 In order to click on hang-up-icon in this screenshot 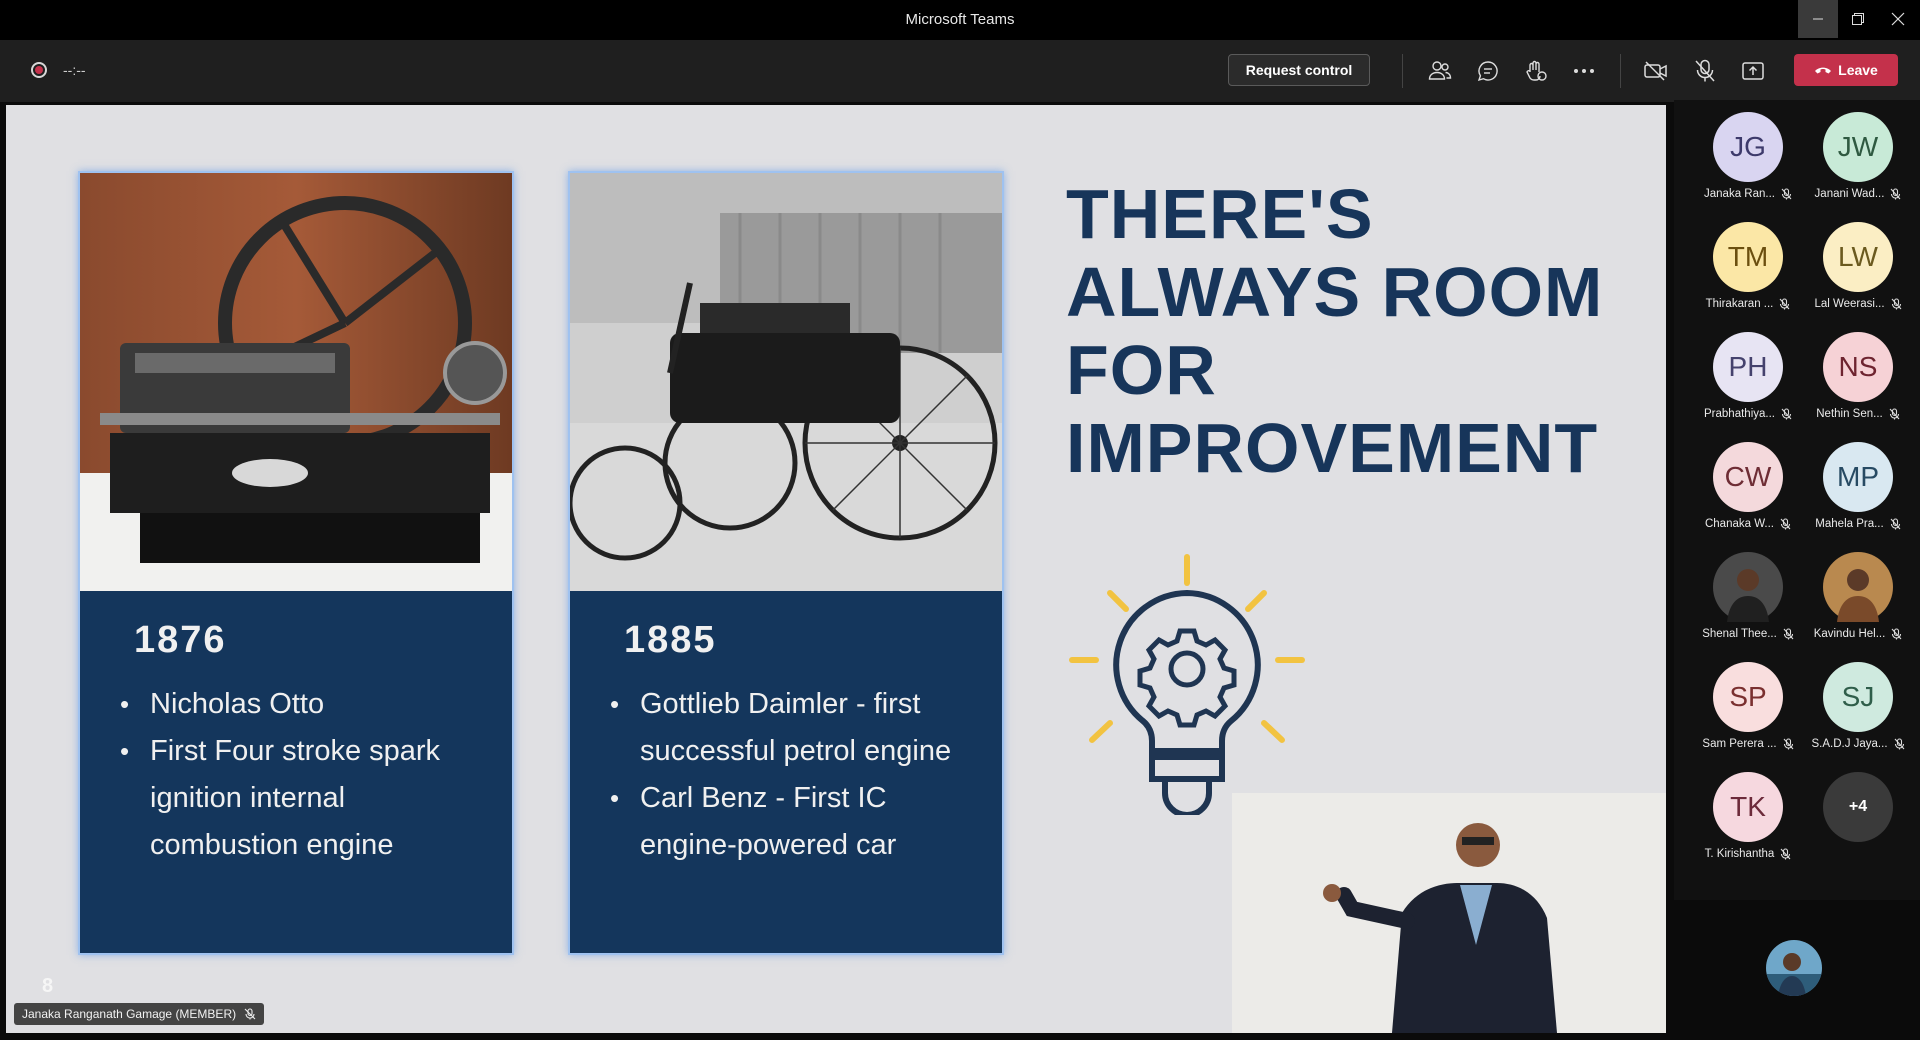, I will do `click(1823, 70)`.